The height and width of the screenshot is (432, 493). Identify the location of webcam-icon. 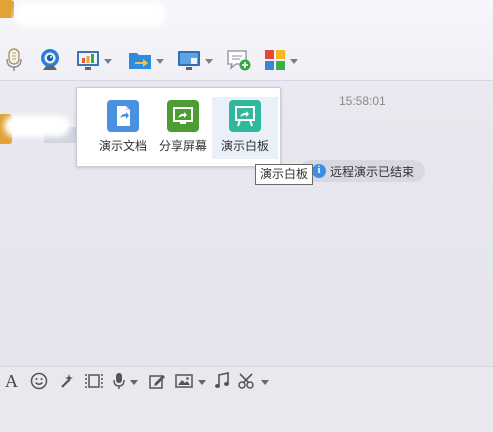
(50, 59).